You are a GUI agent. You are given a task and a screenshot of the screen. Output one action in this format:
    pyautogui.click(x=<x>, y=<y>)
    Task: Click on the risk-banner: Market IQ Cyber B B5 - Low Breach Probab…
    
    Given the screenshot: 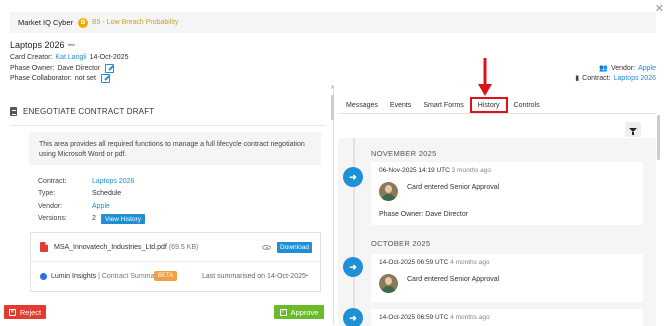 What is the action you would take?
    pyautogui.click(x=333, y=22)
    